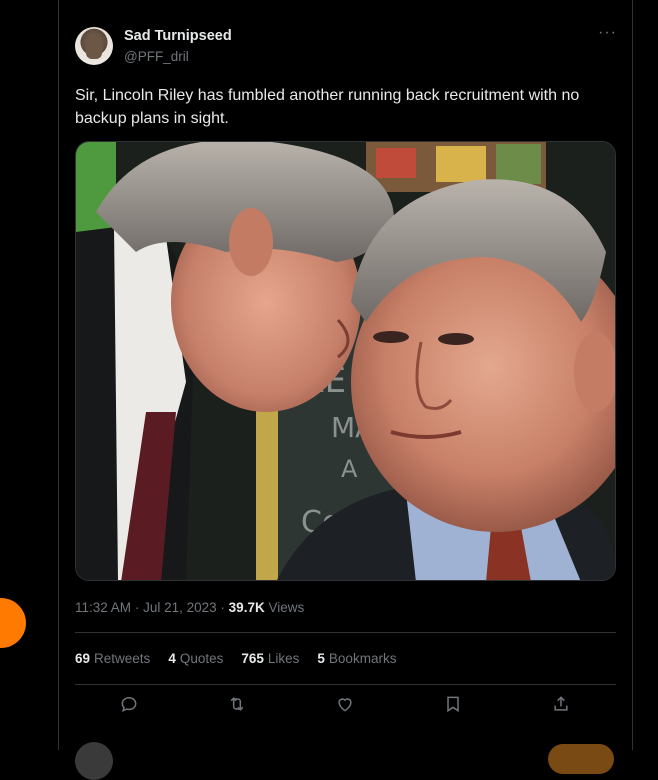  I want to click on timeline-left-border, so click(58, 375).